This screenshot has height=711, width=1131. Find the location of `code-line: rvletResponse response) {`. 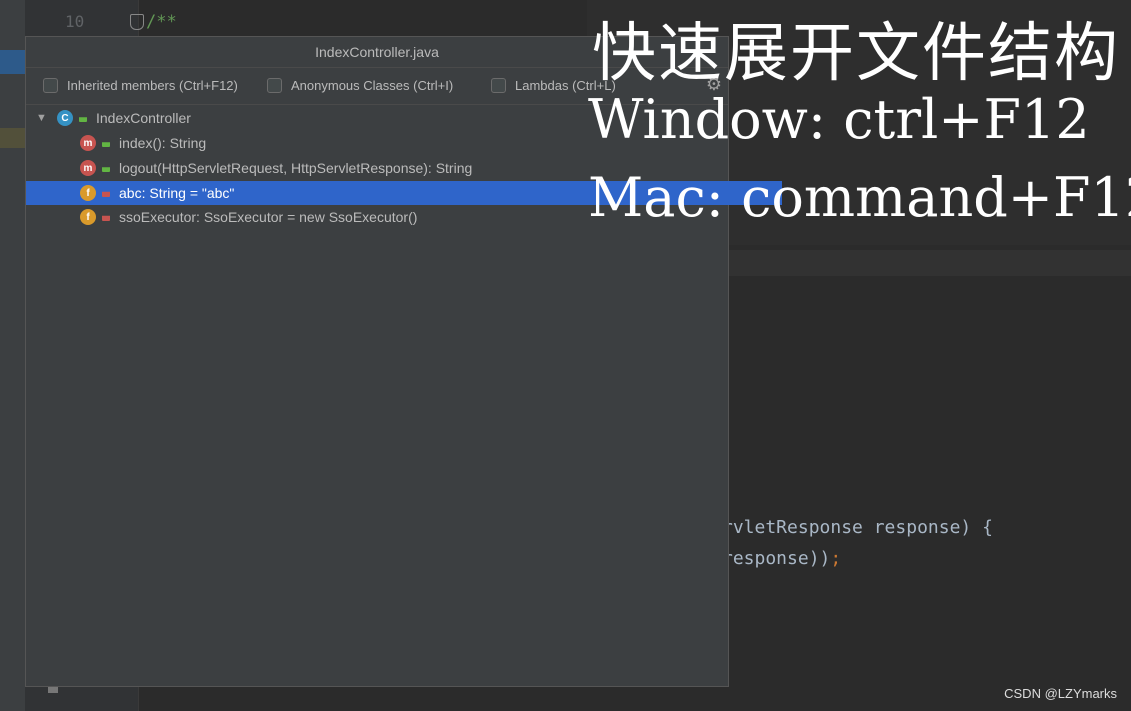

code-line: rvletResponse response) { is located at coordinates (857, 527).